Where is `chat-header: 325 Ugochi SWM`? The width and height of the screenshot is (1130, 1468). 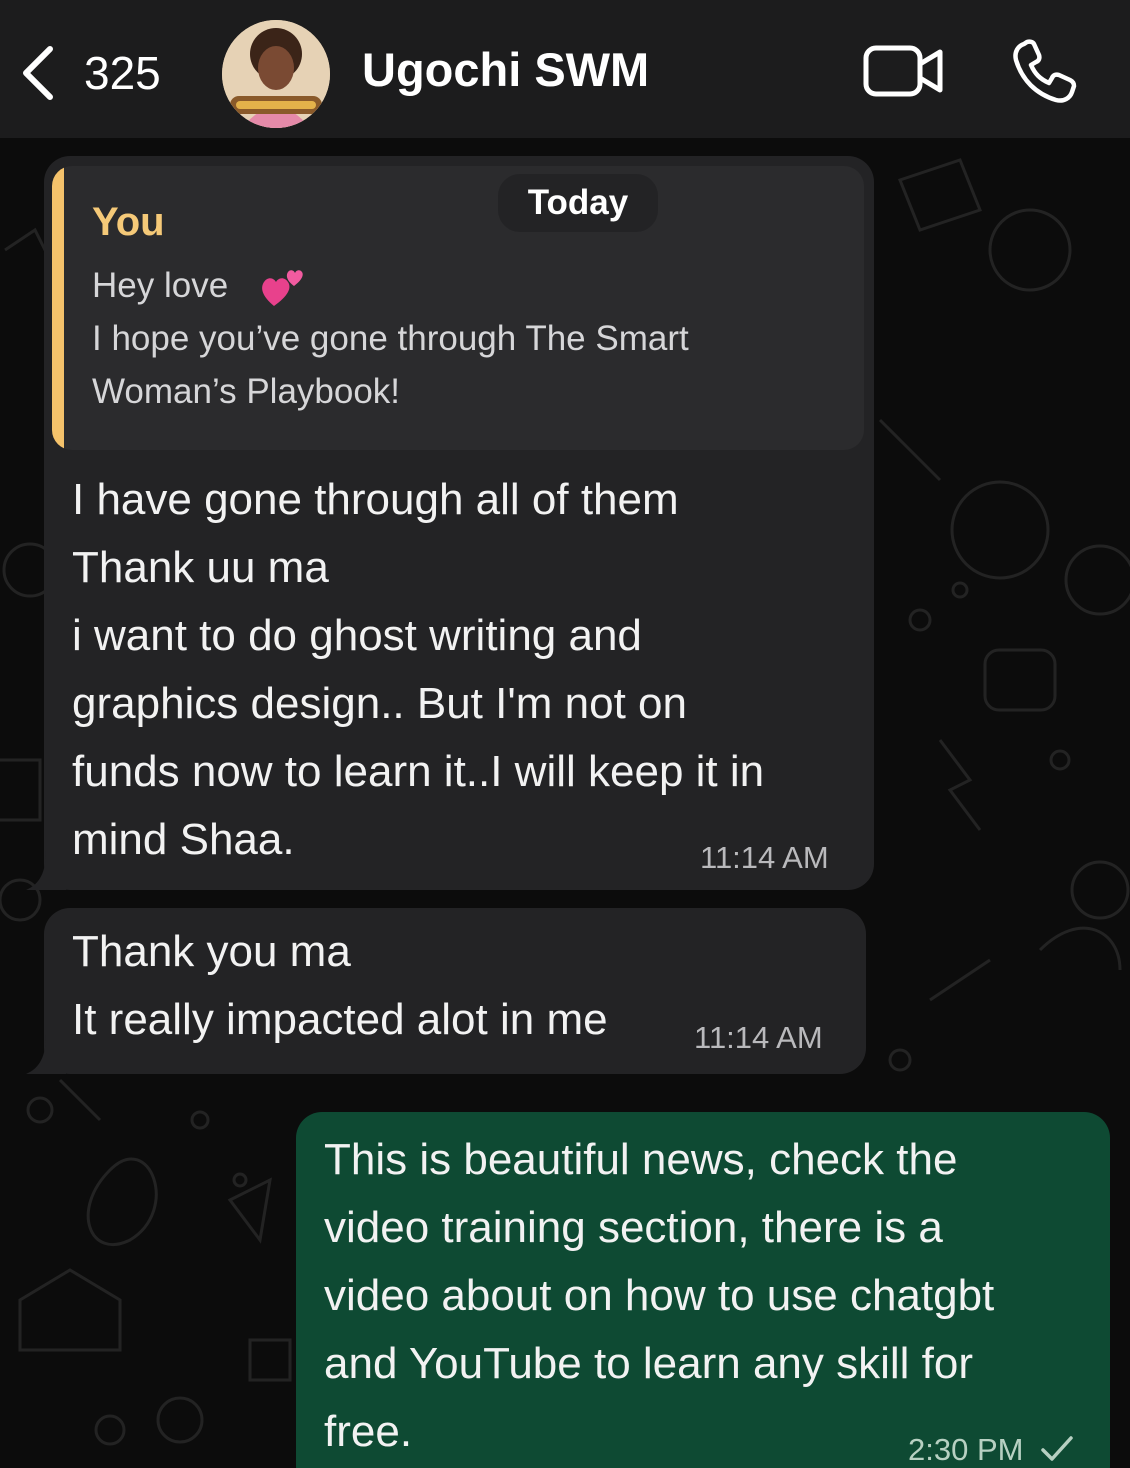 chat-header: 325 Ugochi SWM is located at coordinates (565, 69).